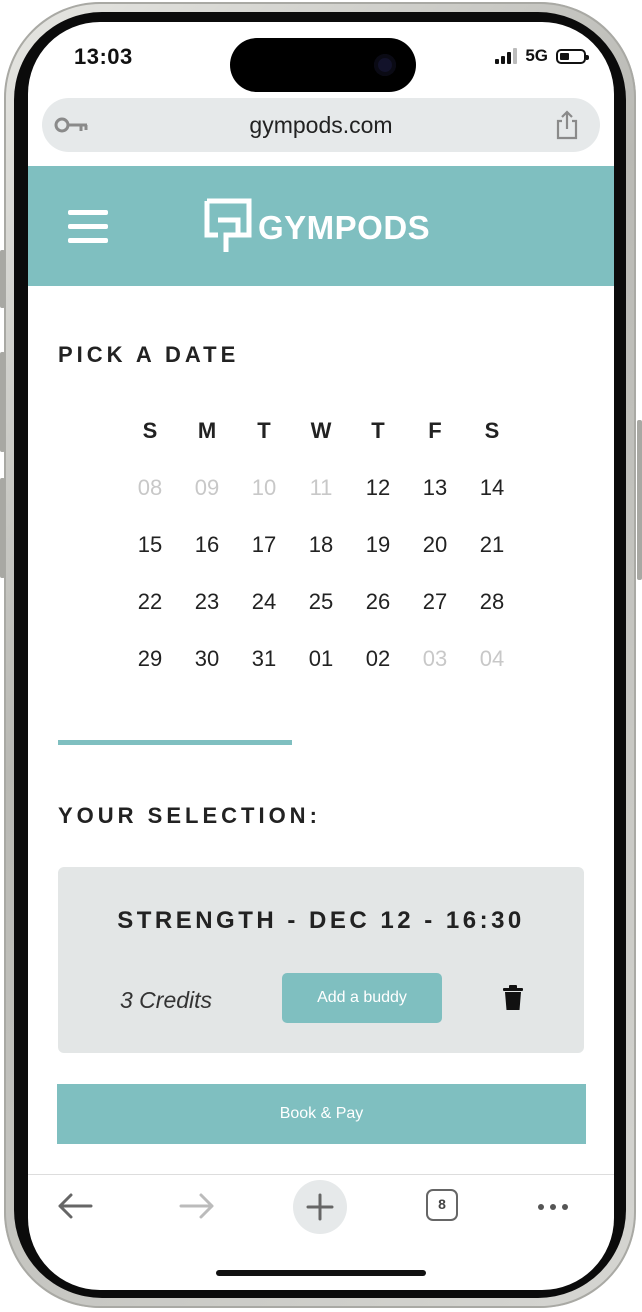  What do you see at coordinates (228, 225) in the screenshot?
I see `gympods-logo-icon` at bounding box center [228, 225].